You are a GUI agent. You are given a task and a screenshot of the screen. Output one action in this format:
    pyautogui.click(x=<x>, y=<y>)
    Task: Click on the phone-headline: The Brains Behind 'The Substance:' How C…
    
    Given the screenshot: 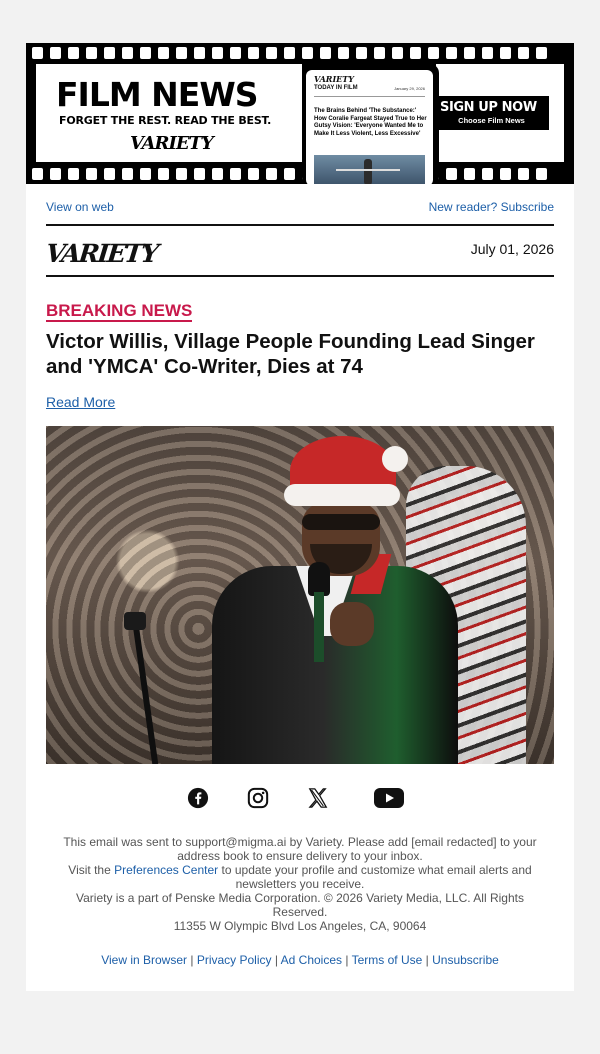 What is the action you would take?
    pyautogui.click(x=370, y=122)
    